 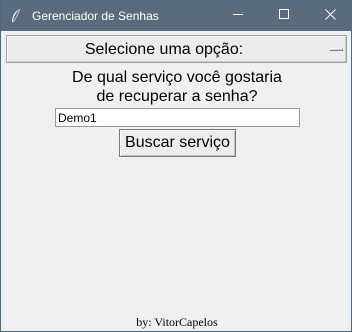 I want to click on maximize-button, so click(x=284, y=15).